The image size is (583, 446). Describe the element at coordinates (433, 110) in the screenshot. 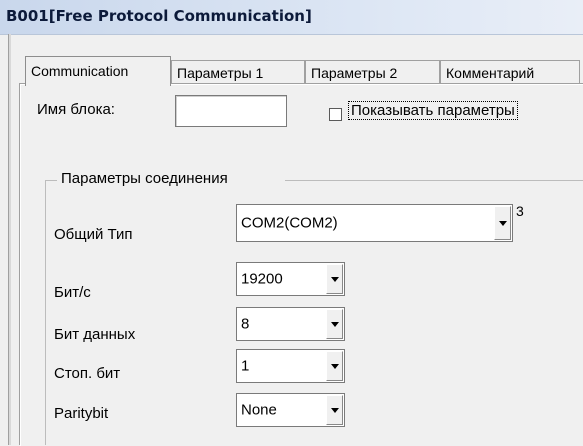

I see `show-parameters-label: Показывать параметры` at that location.